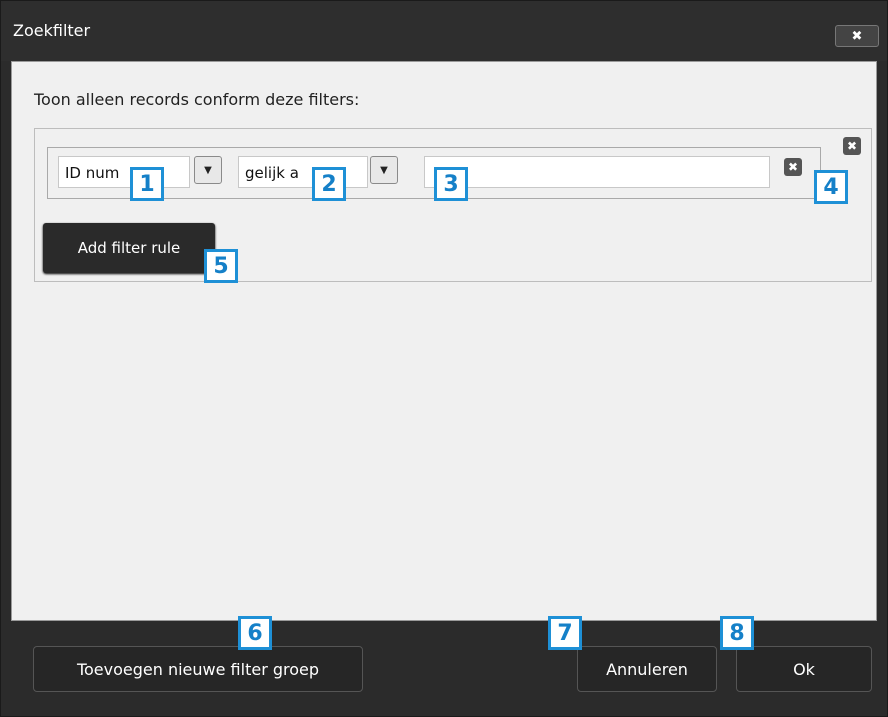 This screenshot has height=717, width=888. I want to click on callout-8: 8, so click(737, 633).